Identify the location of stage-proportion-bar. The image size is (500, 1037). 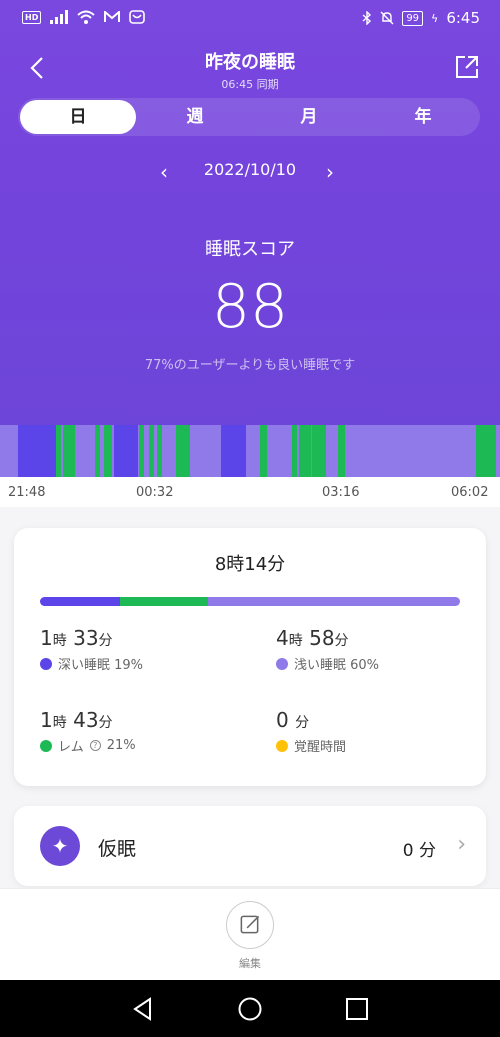
(250, 601).